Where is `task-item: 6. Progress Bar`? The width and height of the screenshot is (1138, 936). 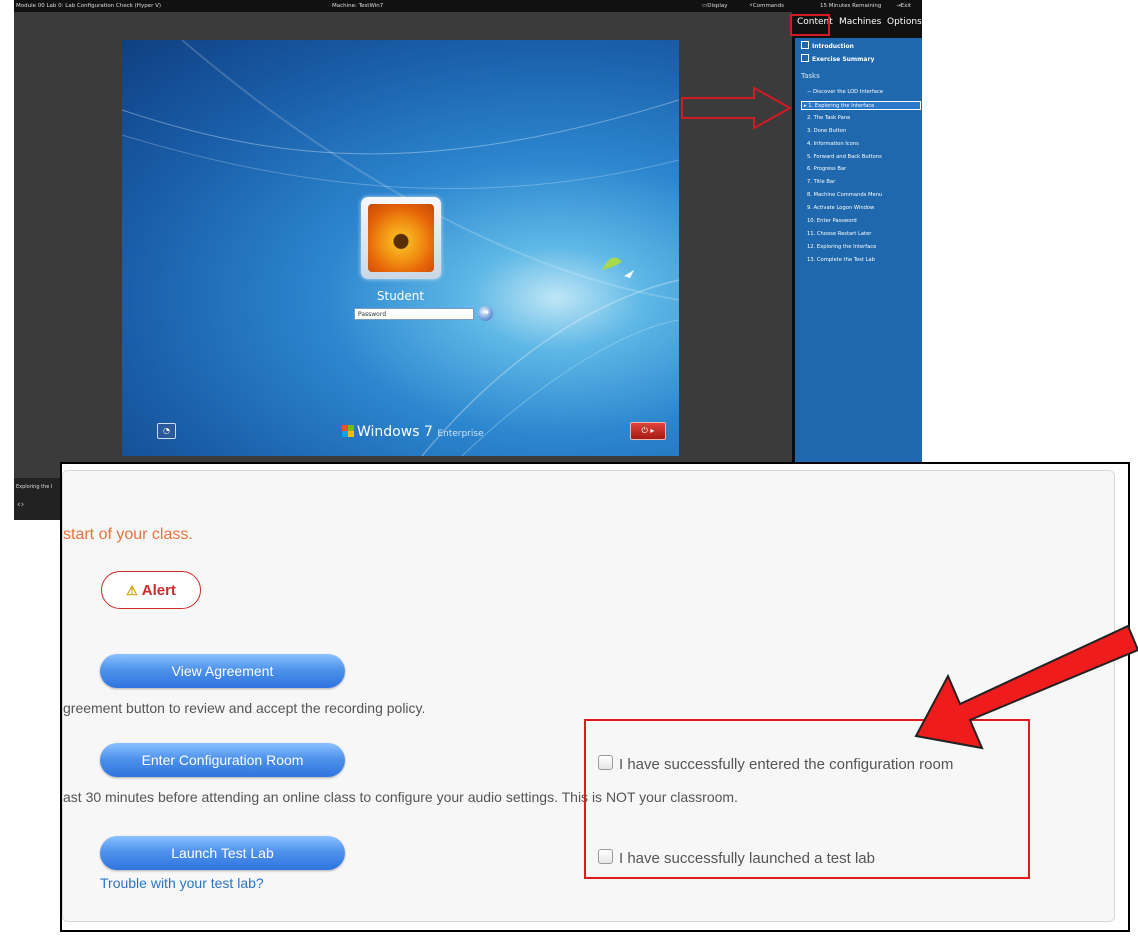 task-item: 6. Progress Bar is located at coordinates (863, 169).